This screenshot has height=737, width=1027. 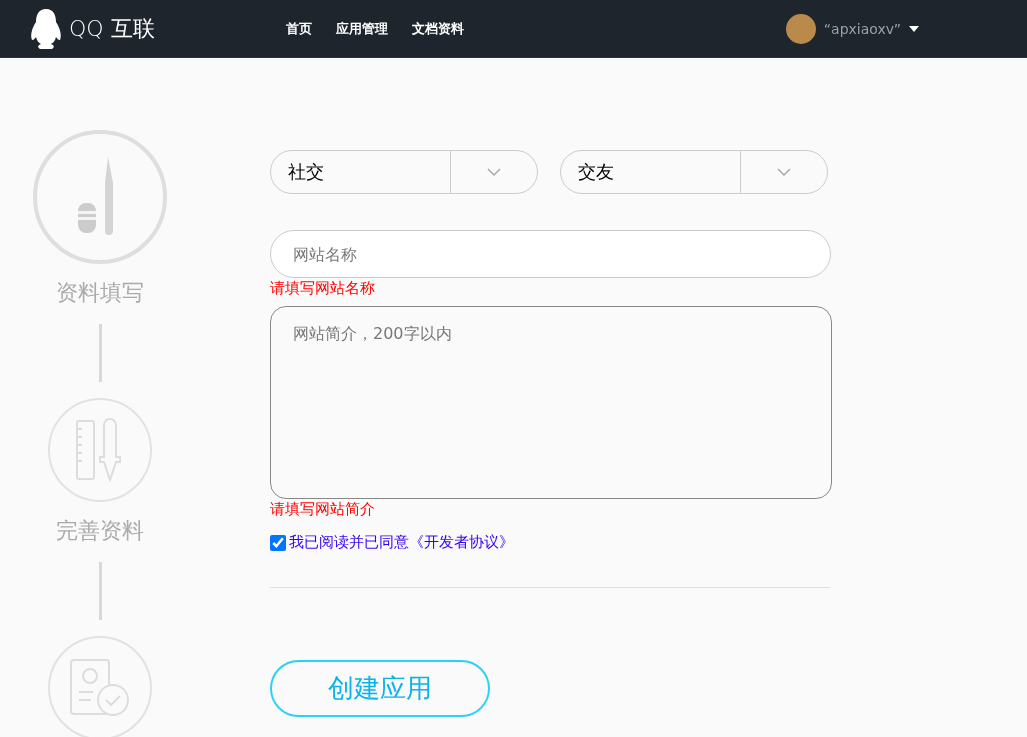 What do you see at coordinates (322, 509) in the screenshot?
I see `error-message: 请填写网站简介` at bounding box center [322, 509].